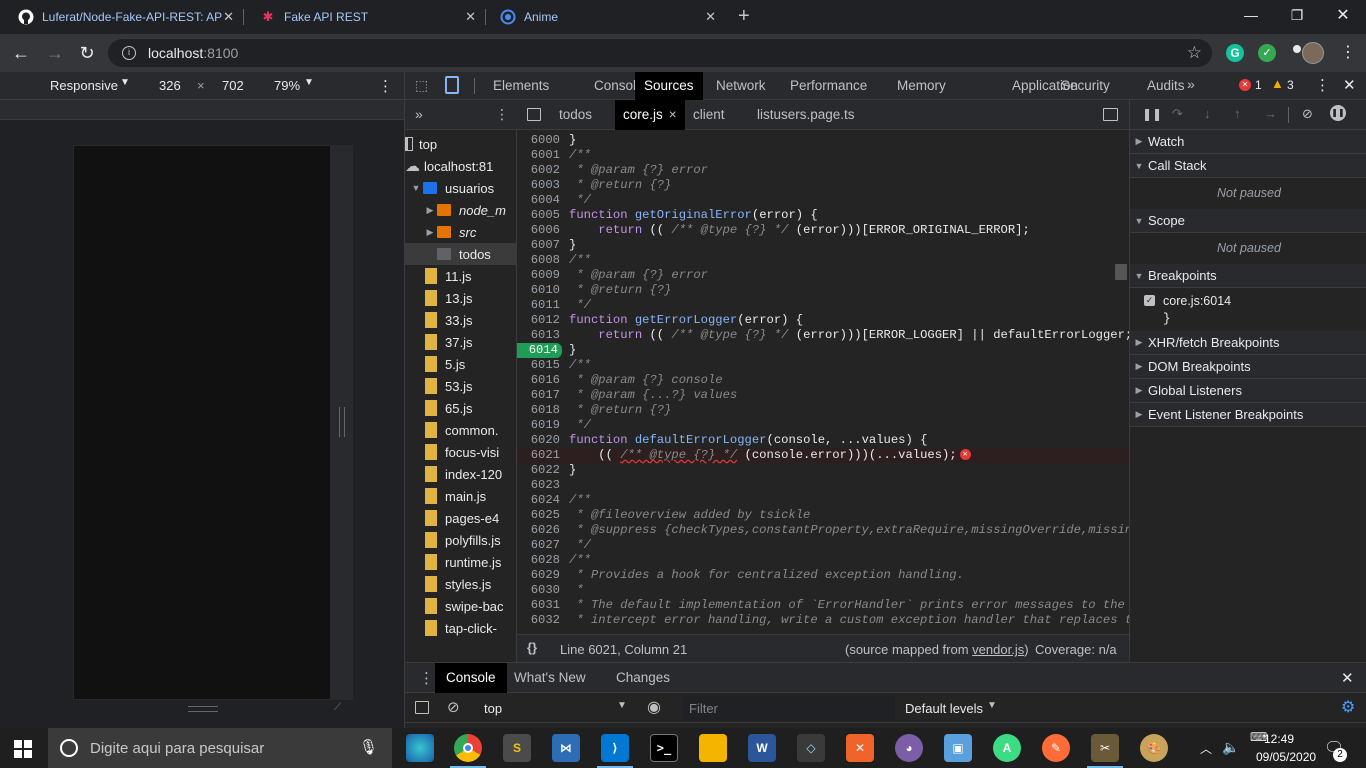 This screenshot has height=768, width=1366. What do you see at coordinates (540, 275) in the screenshot?
I see `line-number: 6009` at bounding box center [540, 275].